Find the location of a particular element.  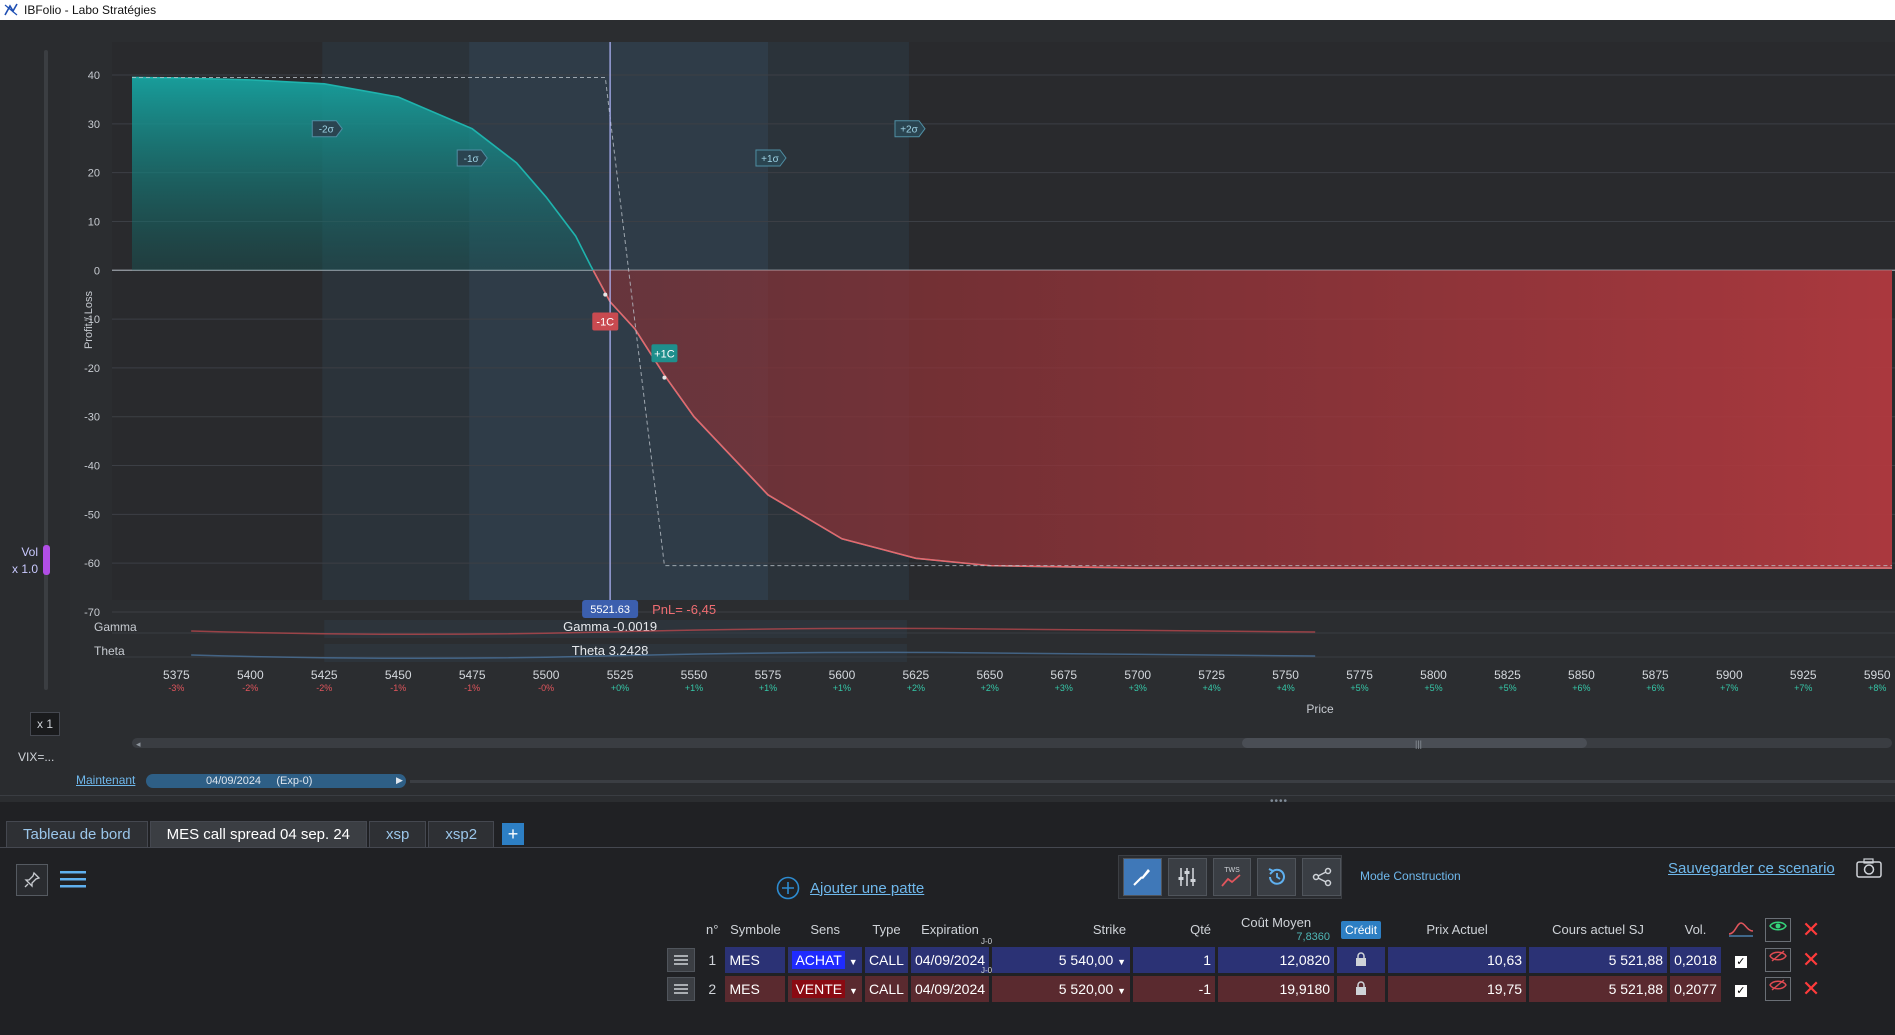

days-to-expiry: J-0 is located at coordinates (986, 941).